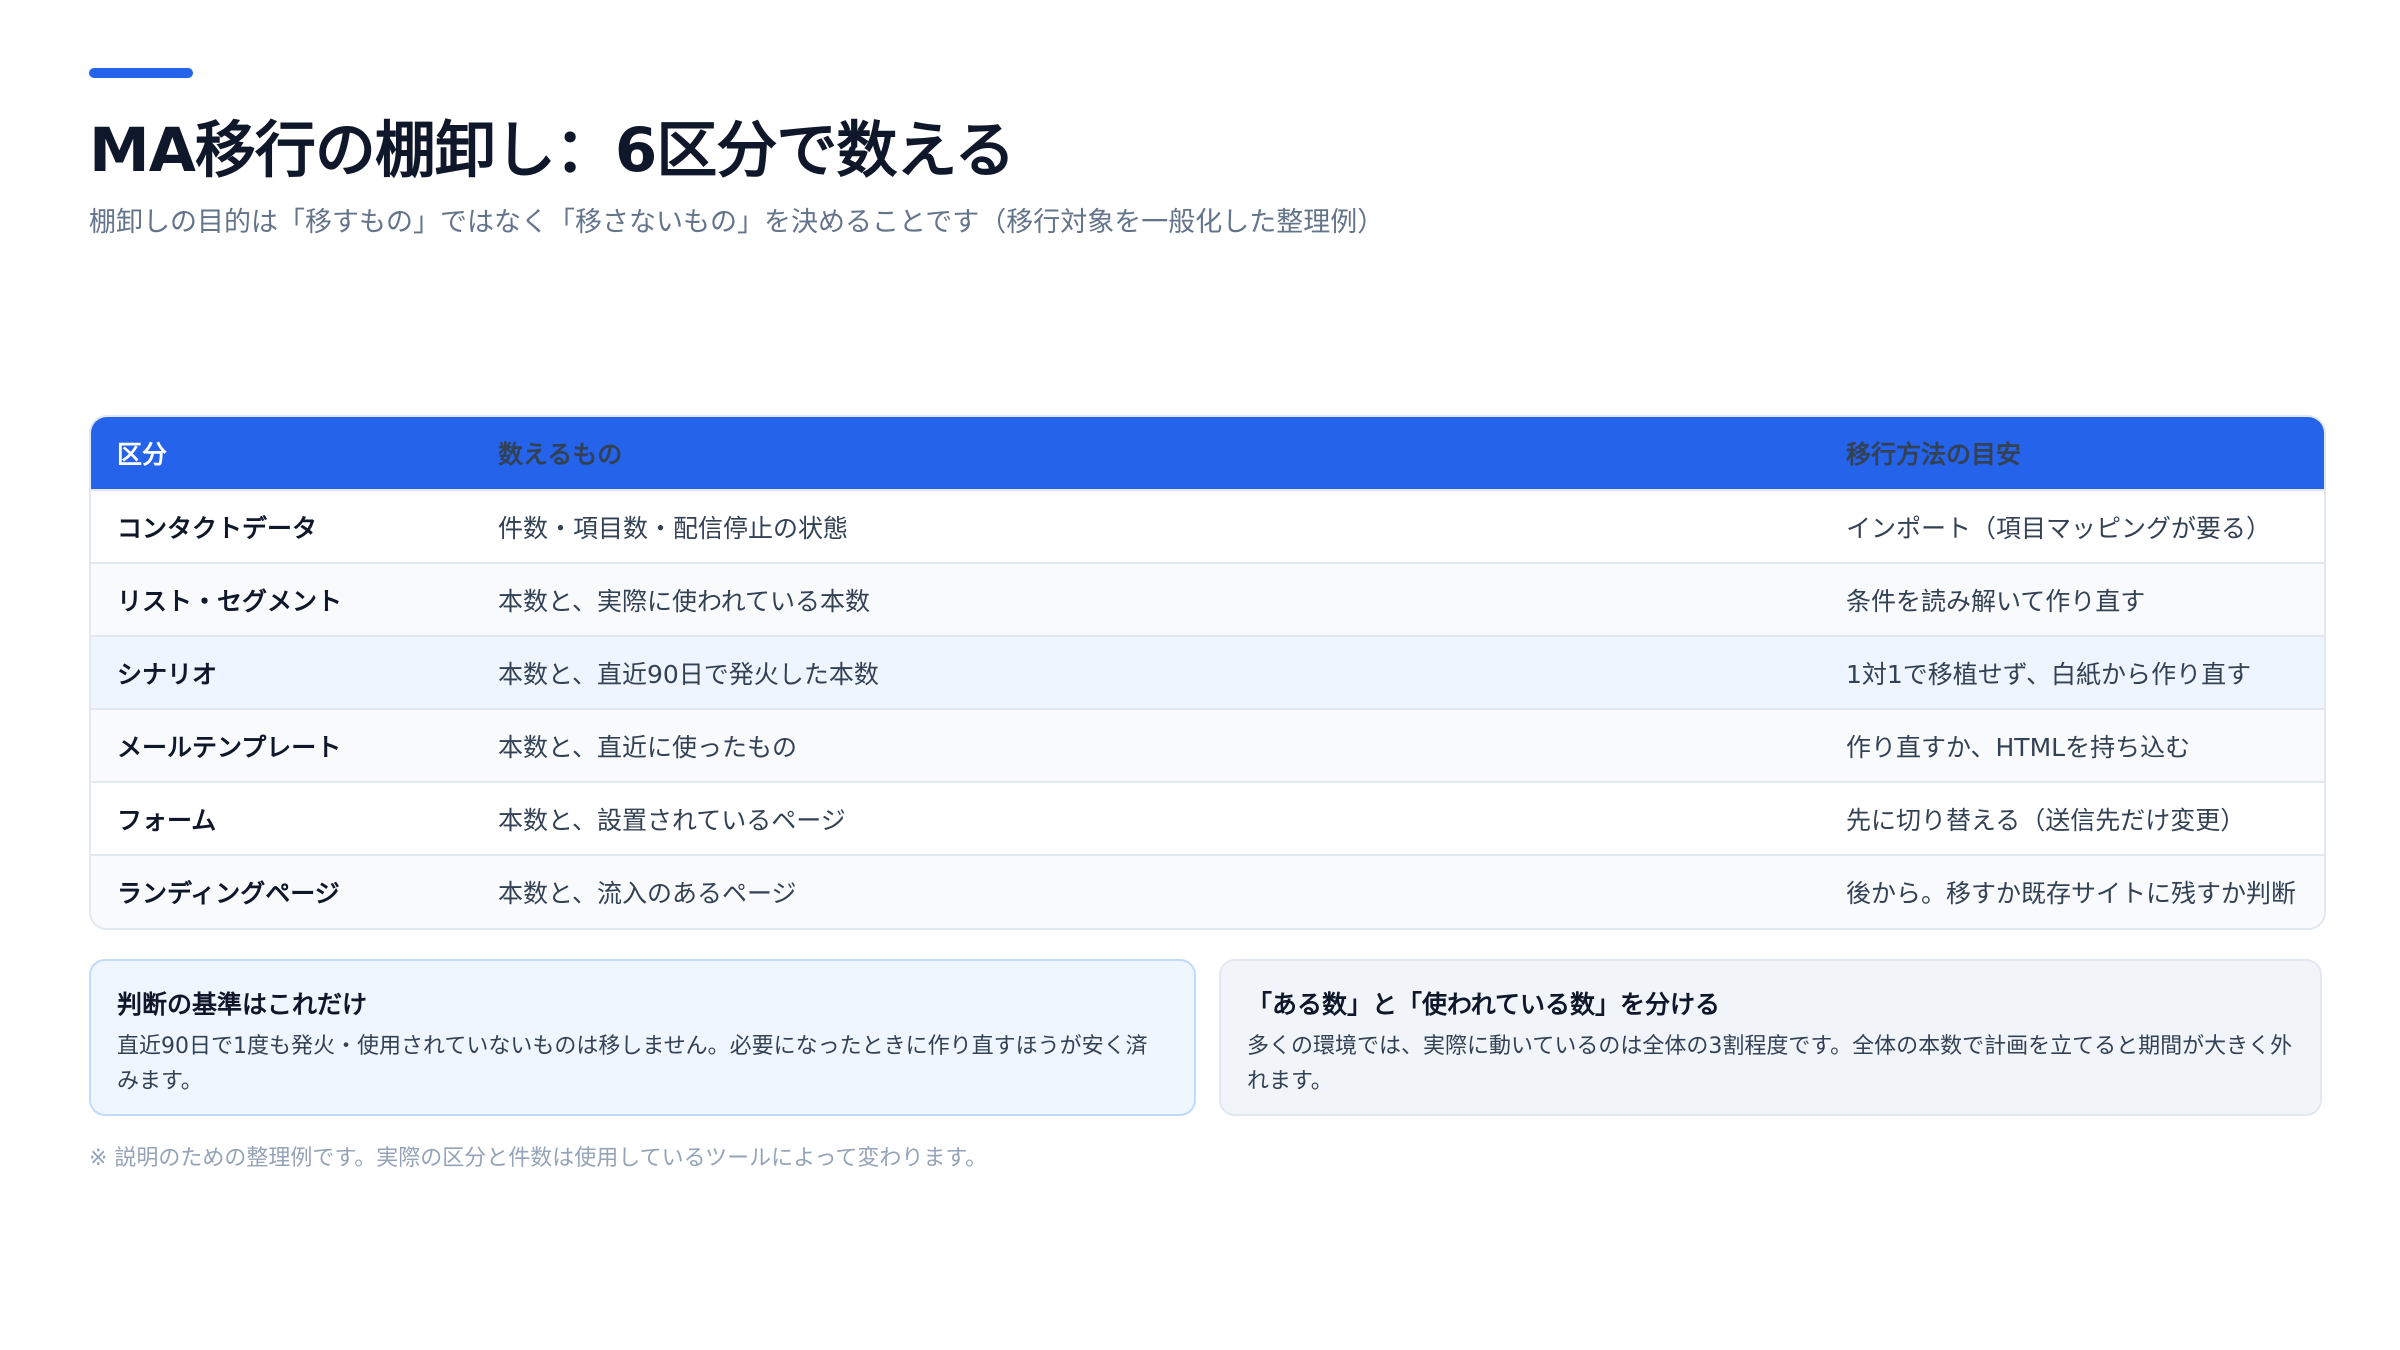 The width and height of the screenshot is (2400, 1350). I want to click on row-method: 条件を読み解いて作り直す, so click(1996, 601).